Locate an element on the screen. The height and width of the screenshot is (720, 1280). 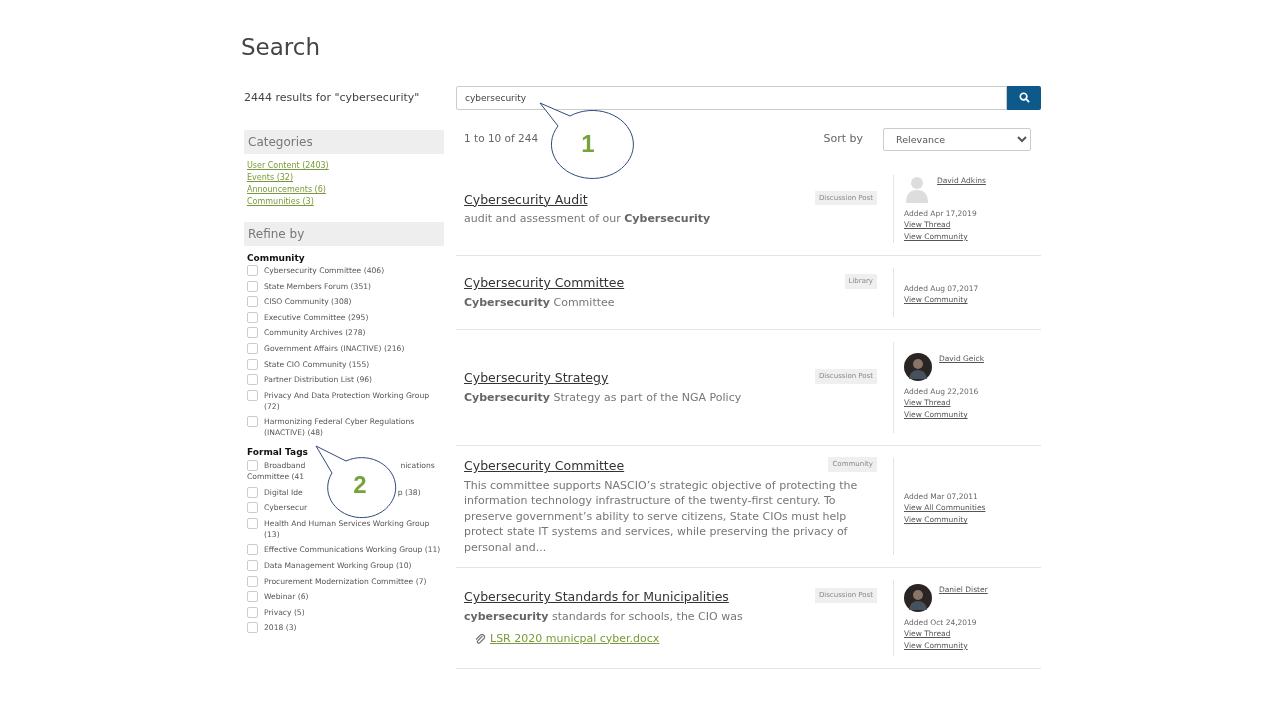
result-snippet: cybersecurity standards for schools, the CIO was is located at coordinates (604, 617).